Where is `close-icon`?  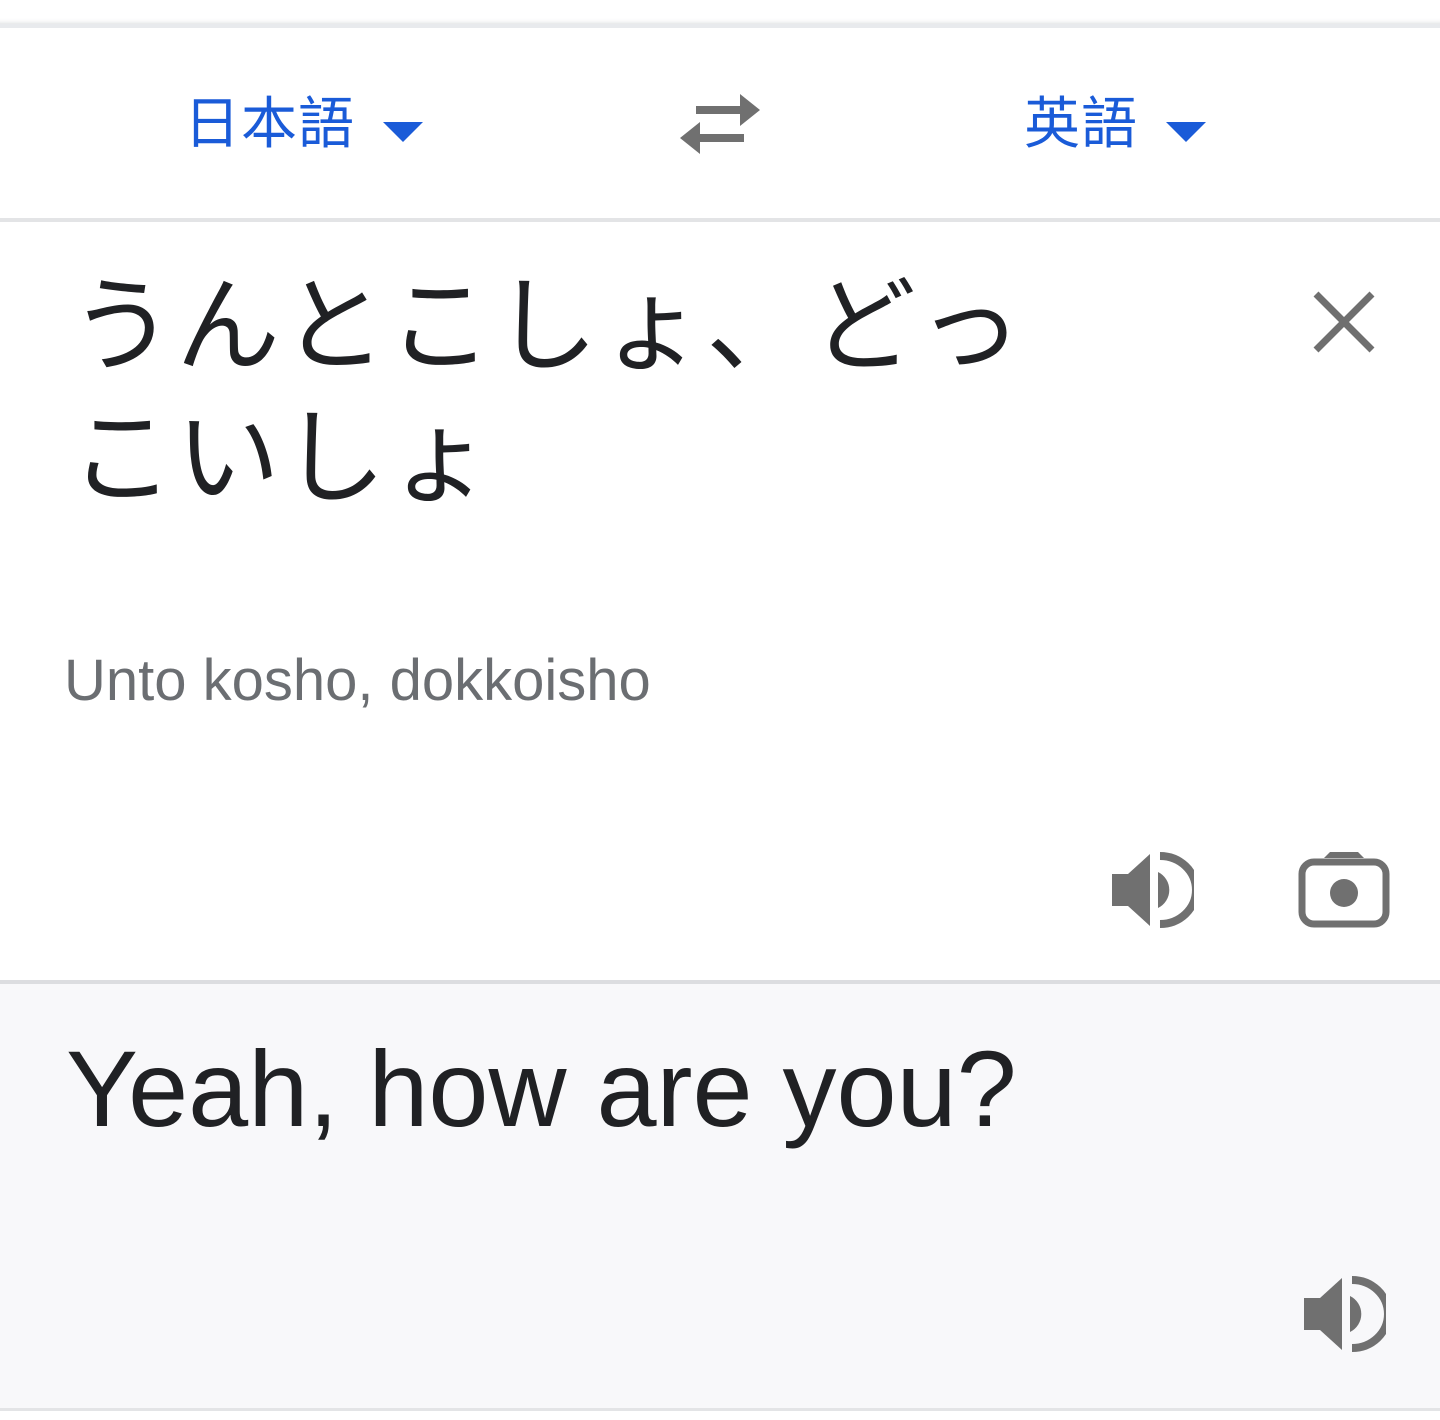
close-icon is located at coordinates (1344, 322).